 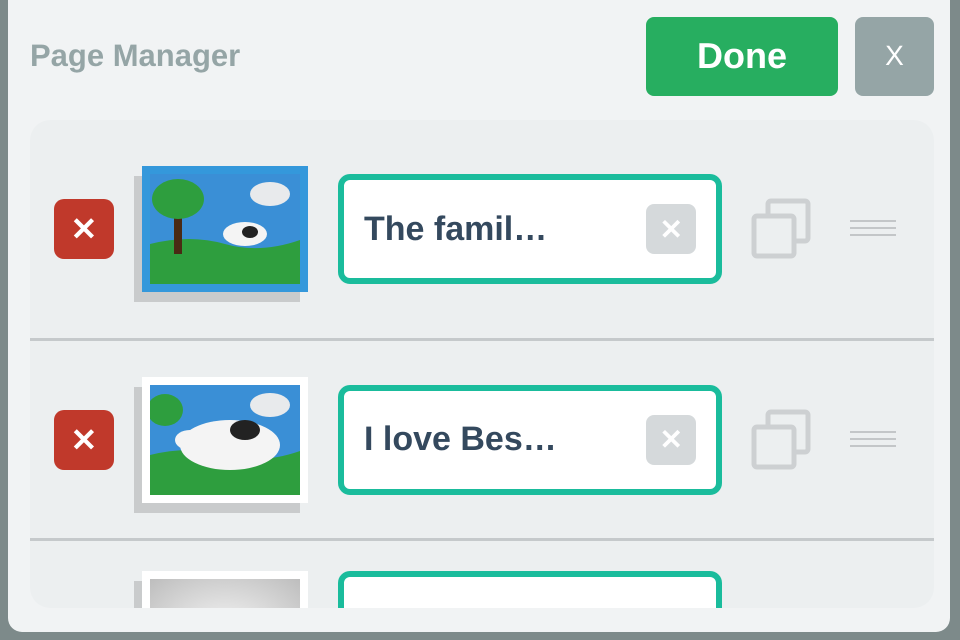 What do you see at coordinates (135, 56) in the screenshot?
I see `dialog-title: Page Manager` at bounding box center [135, 56].